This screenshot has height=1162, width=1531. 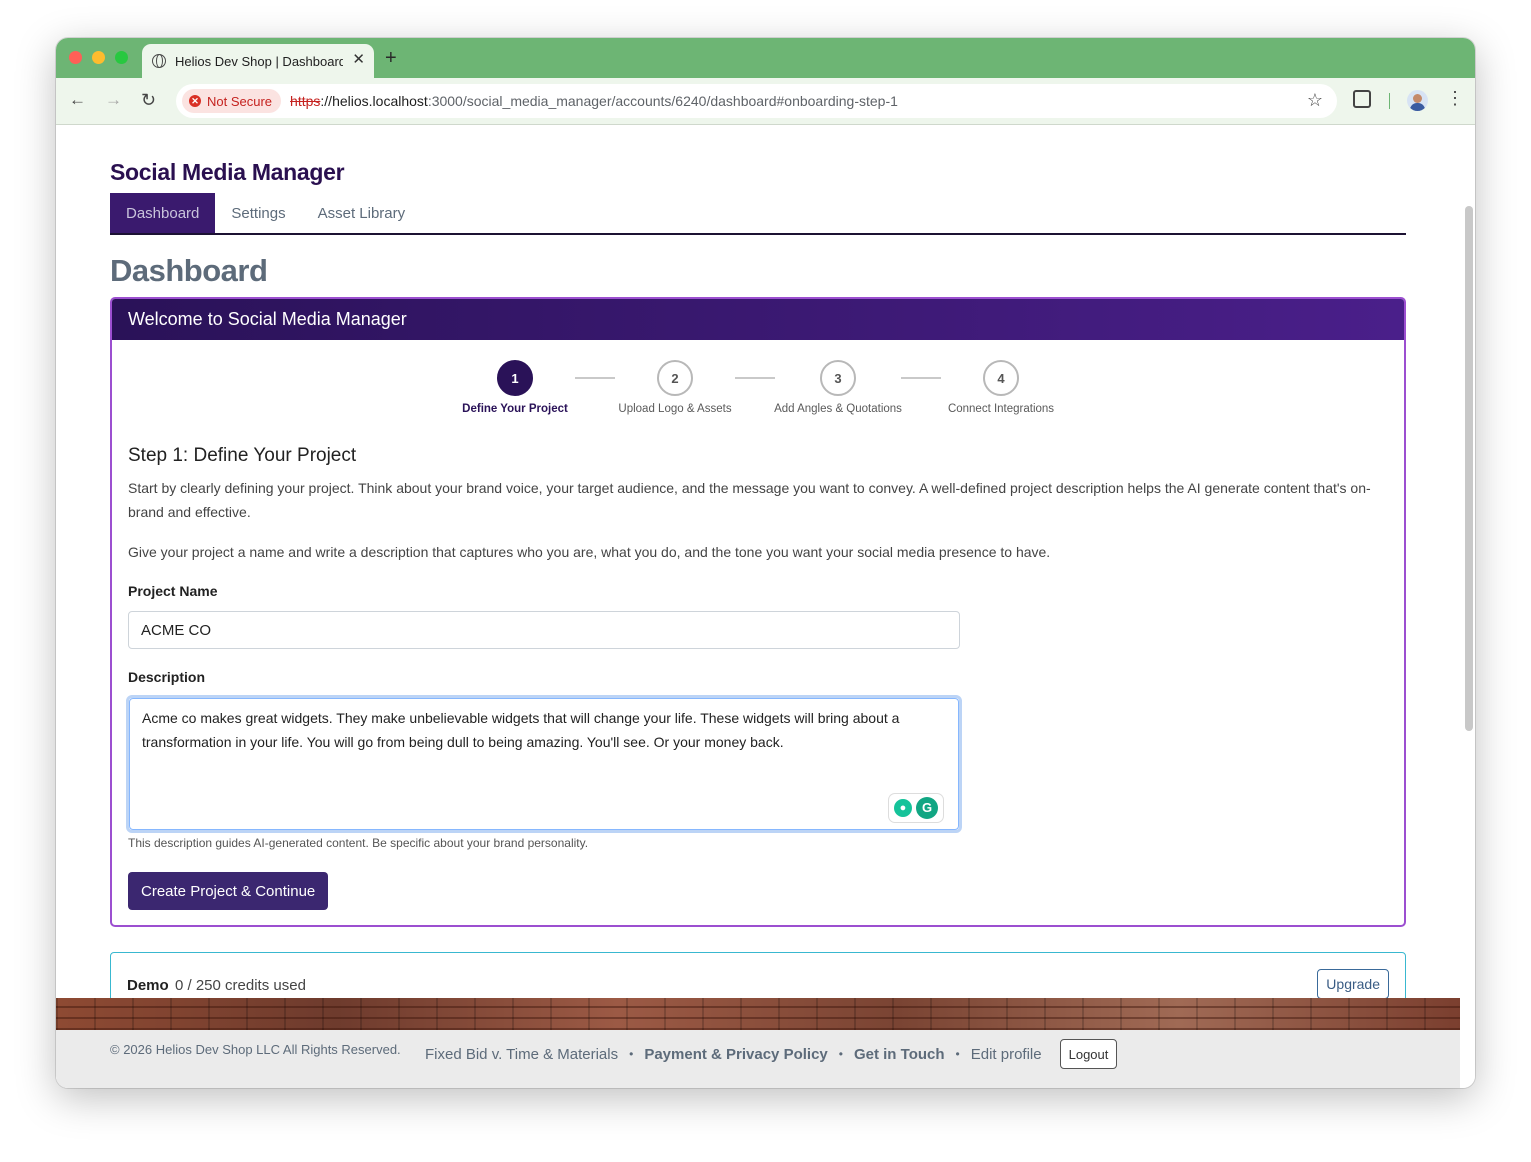 What do you see at coordinates (258, 213) in the screenshot?
I see `tab-settings: Settings` at bounding box center [258, 213].